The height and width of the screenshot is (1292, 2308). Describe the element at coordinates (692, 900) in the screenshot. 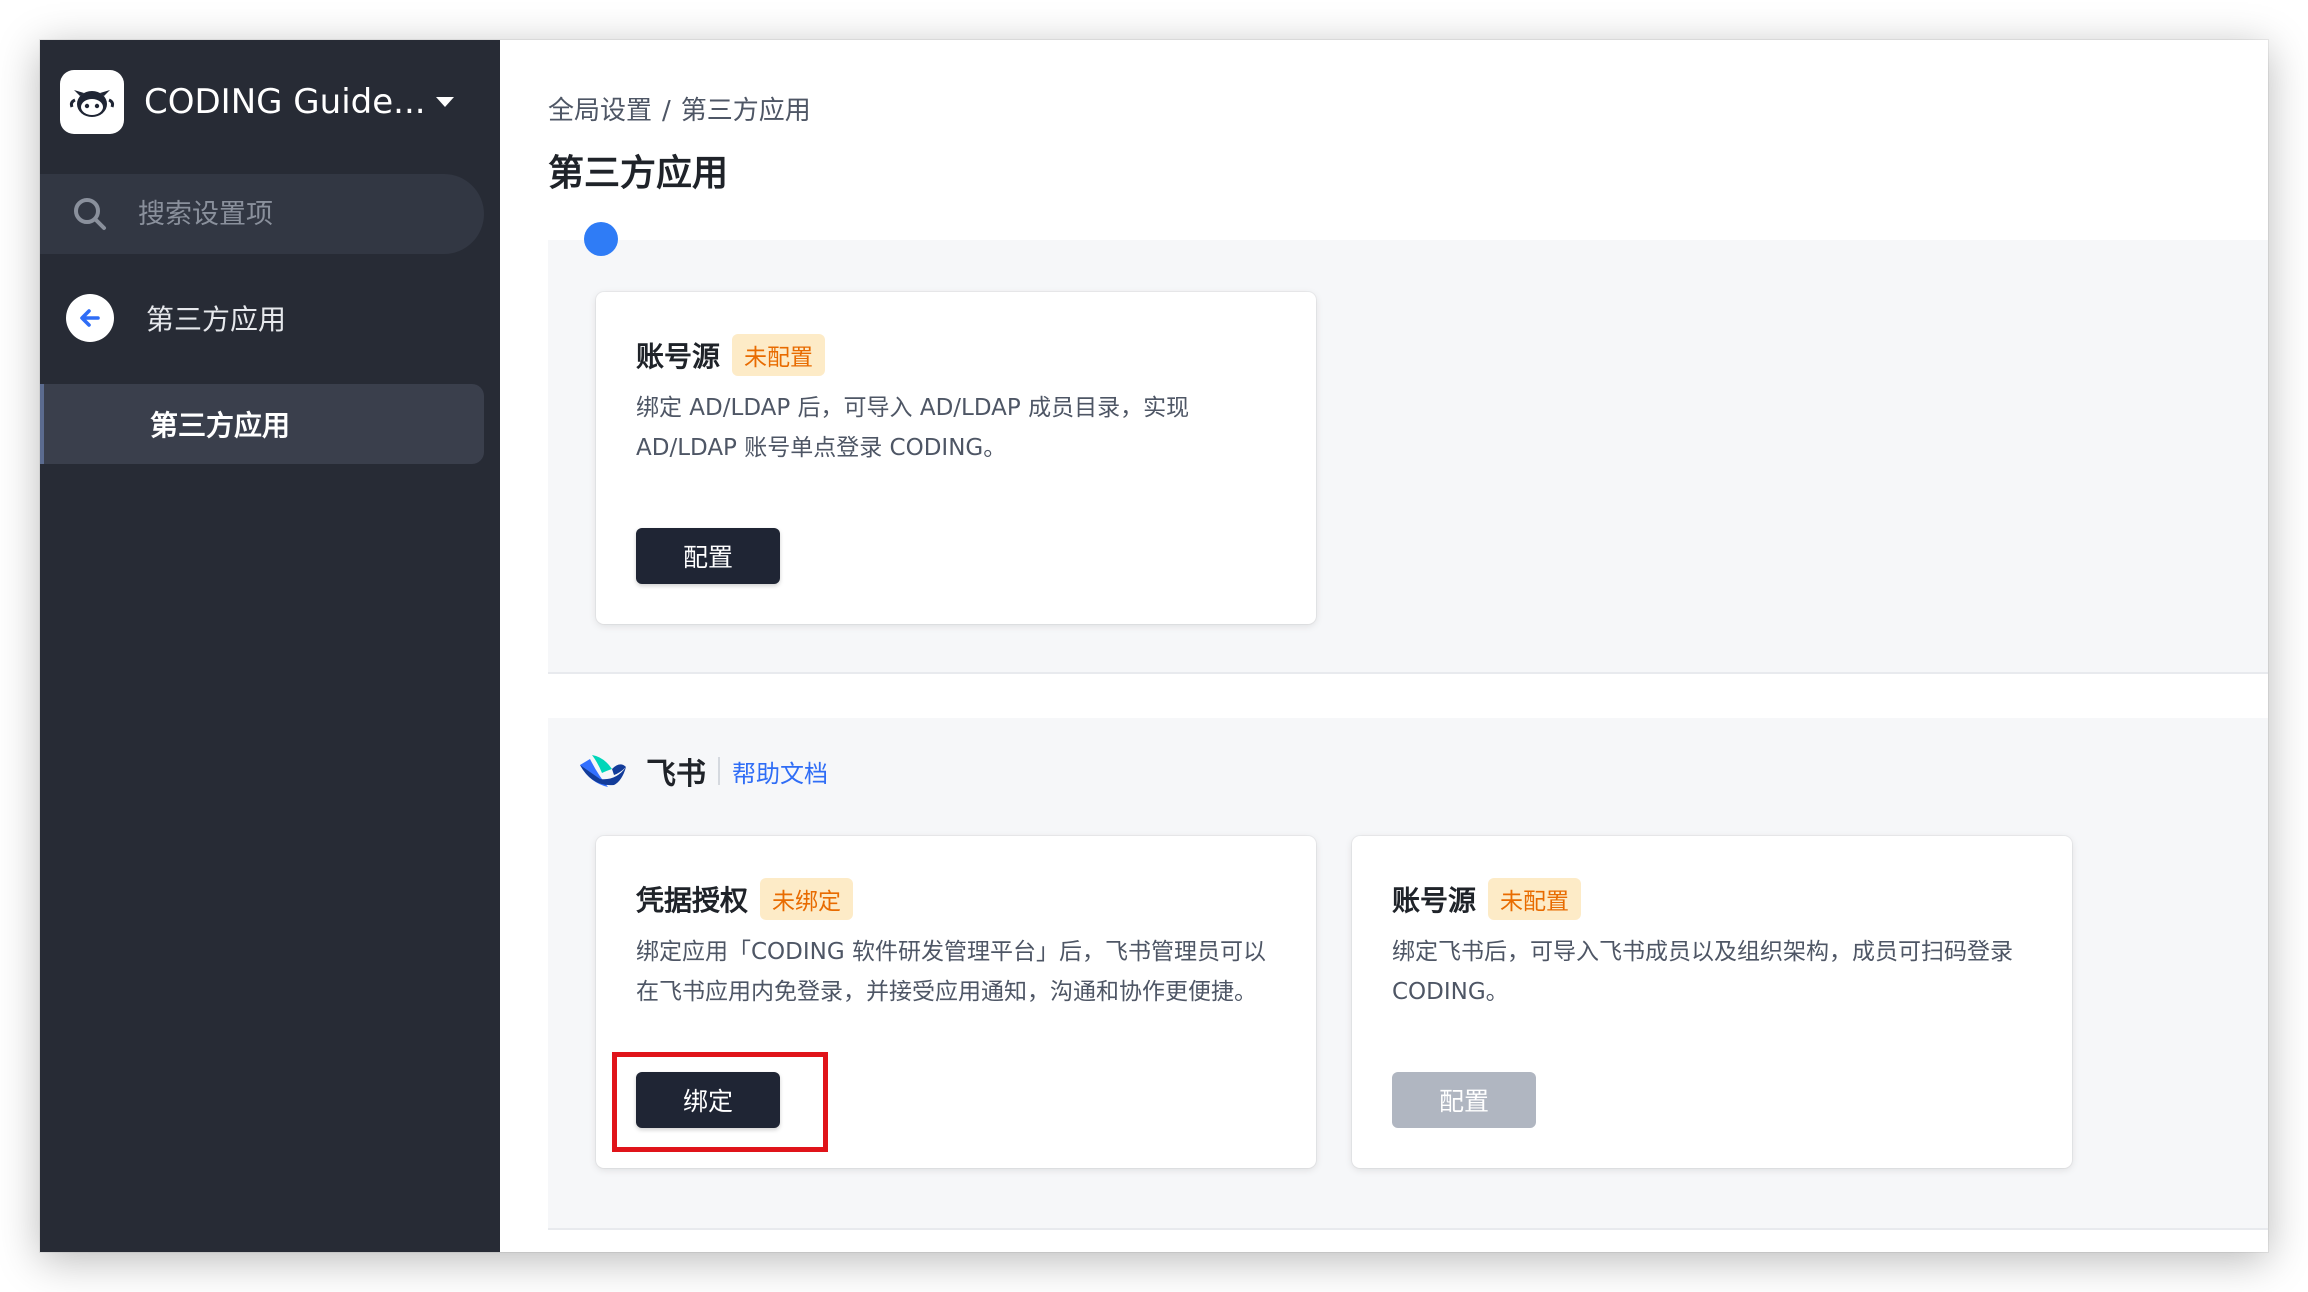

I see `card-title: 凭据授权` at that location.